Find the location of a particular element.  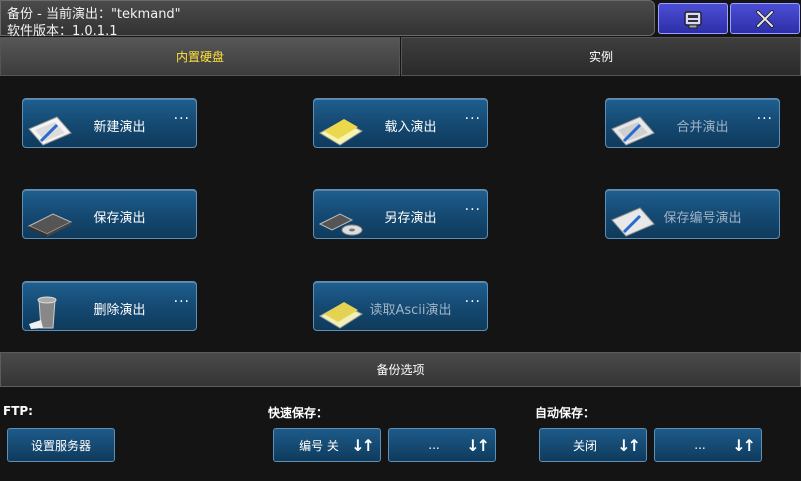

auto-save-label: 自动保存： is located at coordinates (565, 413).